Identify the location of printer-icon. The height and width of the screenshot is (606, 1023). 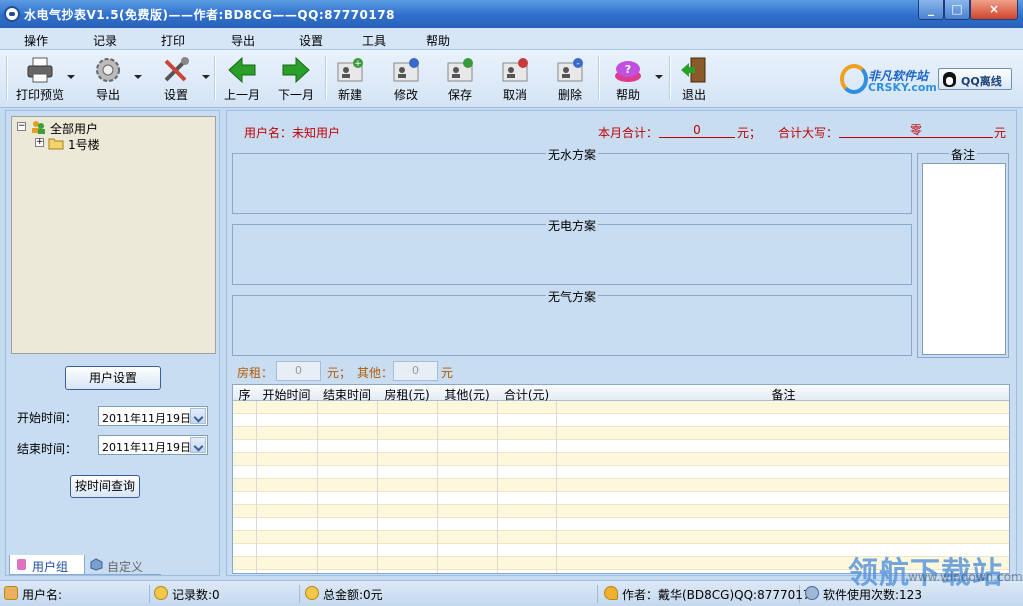
(40, 70).